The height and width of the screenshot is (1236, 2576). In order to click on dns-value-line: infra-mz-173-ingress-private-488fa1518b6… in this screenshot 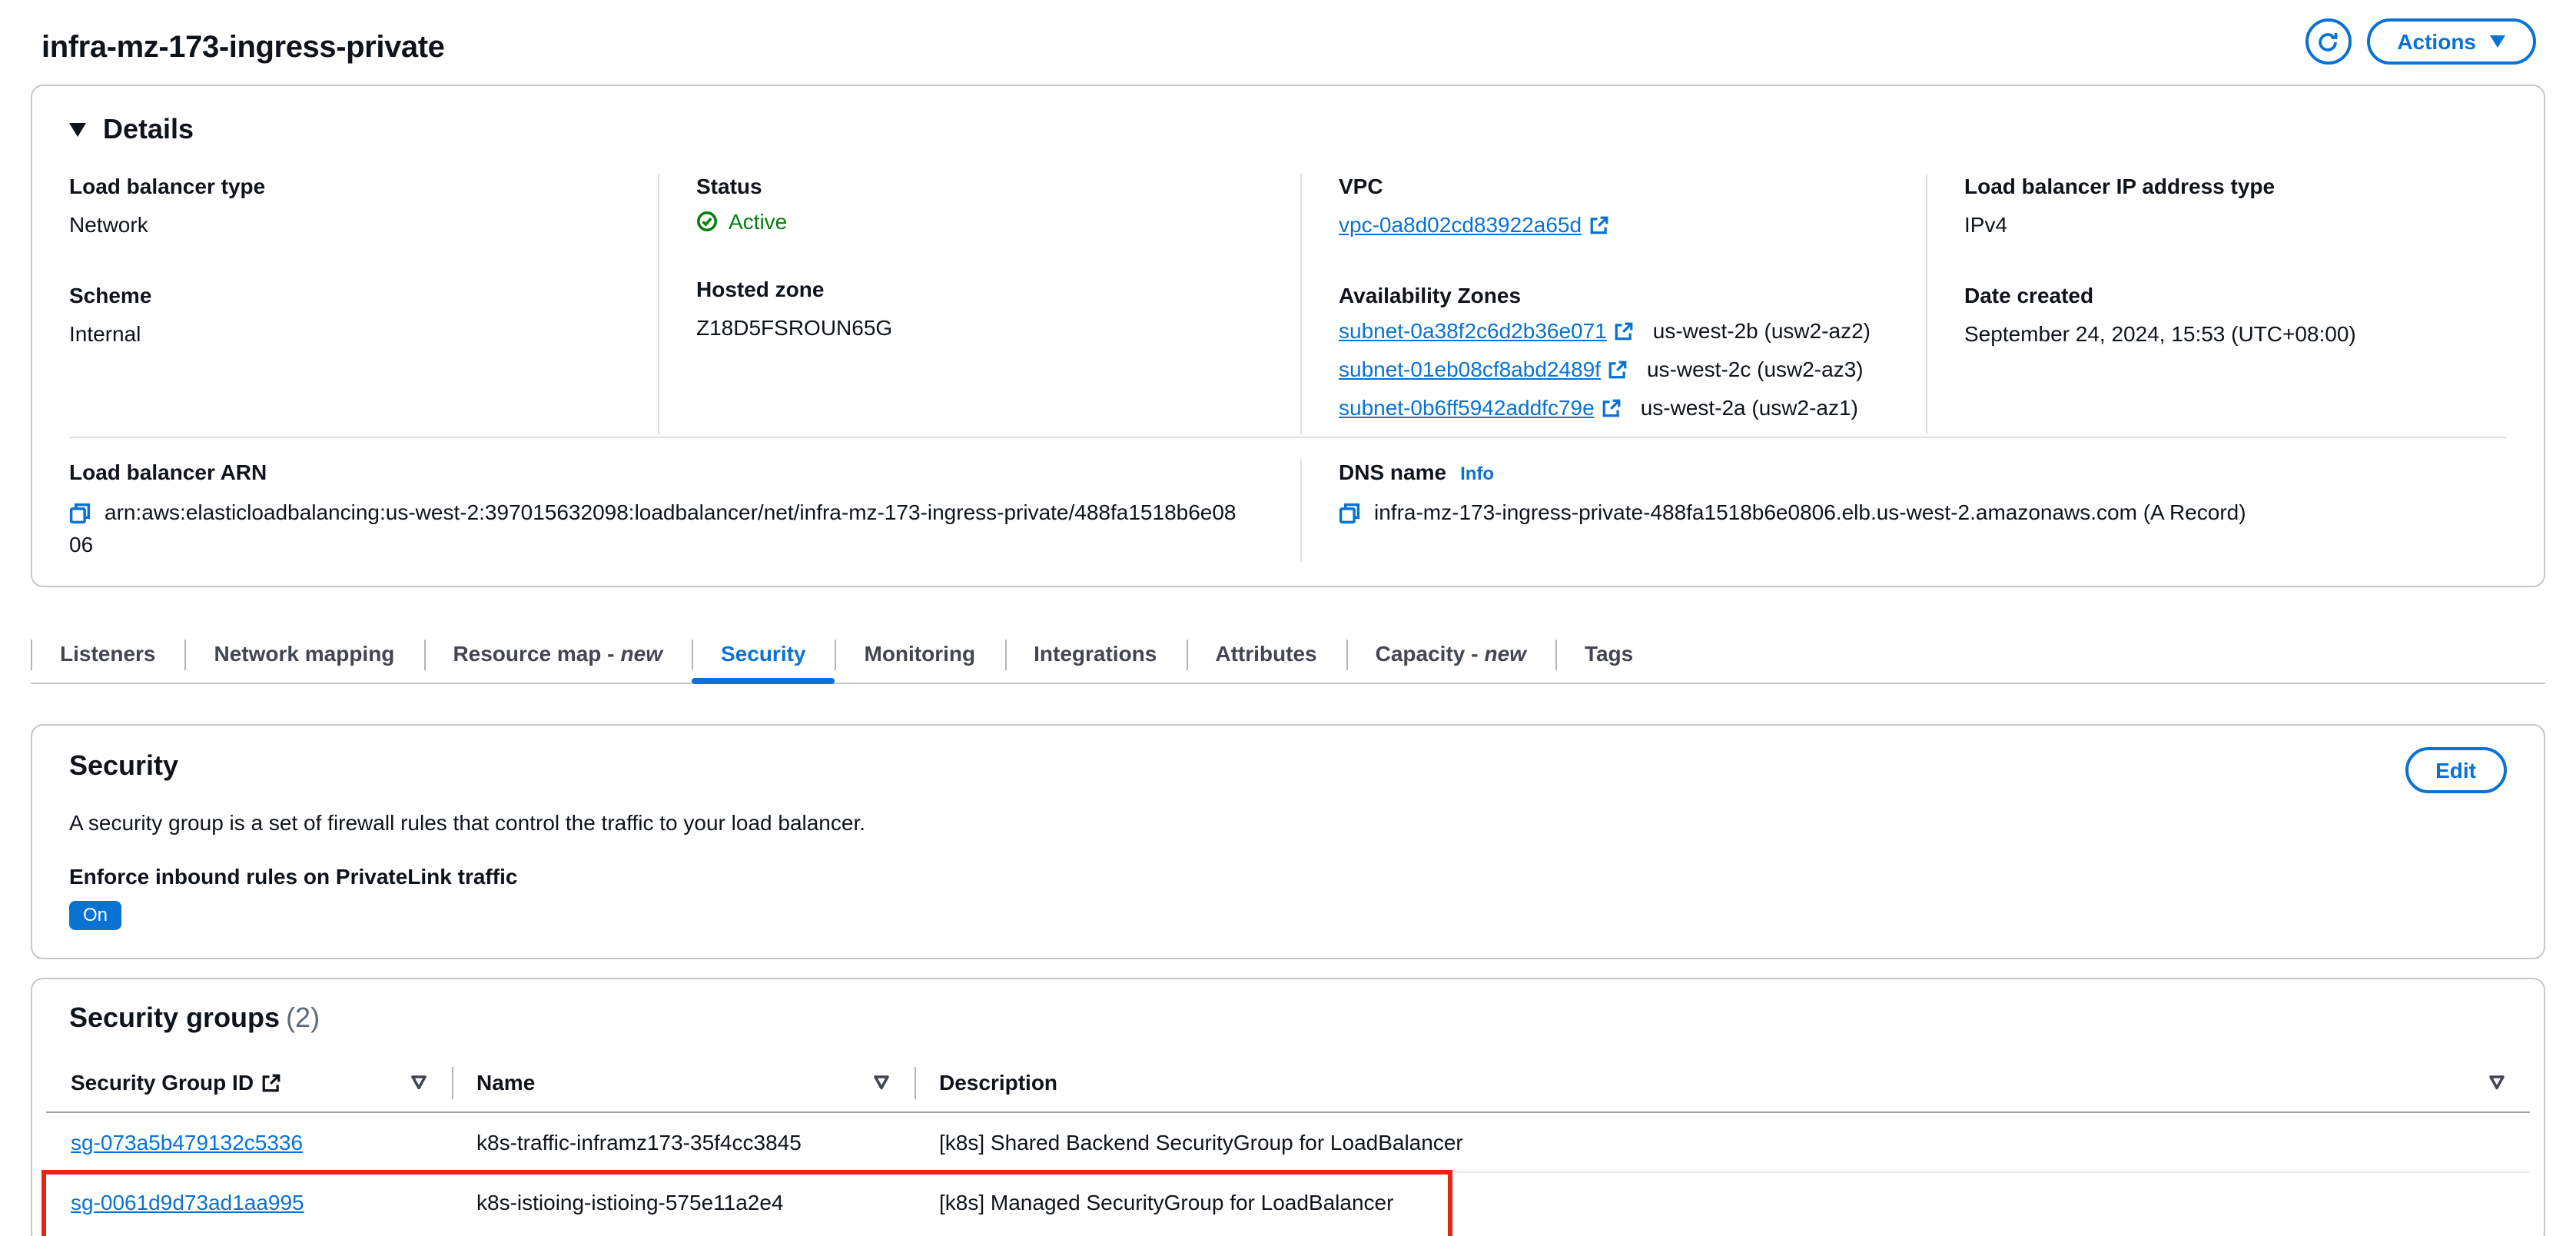, I will do `click(1923, 513)`.